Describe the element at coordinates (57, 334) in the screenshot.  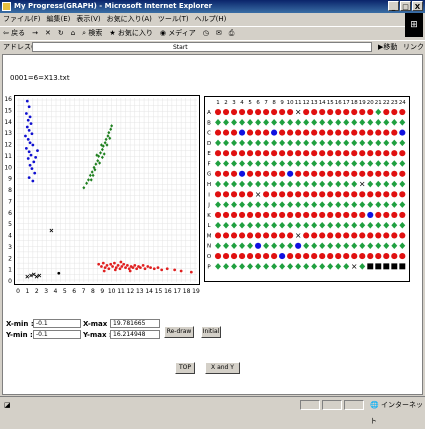
I see `ymin-input: -0.1` at that location.